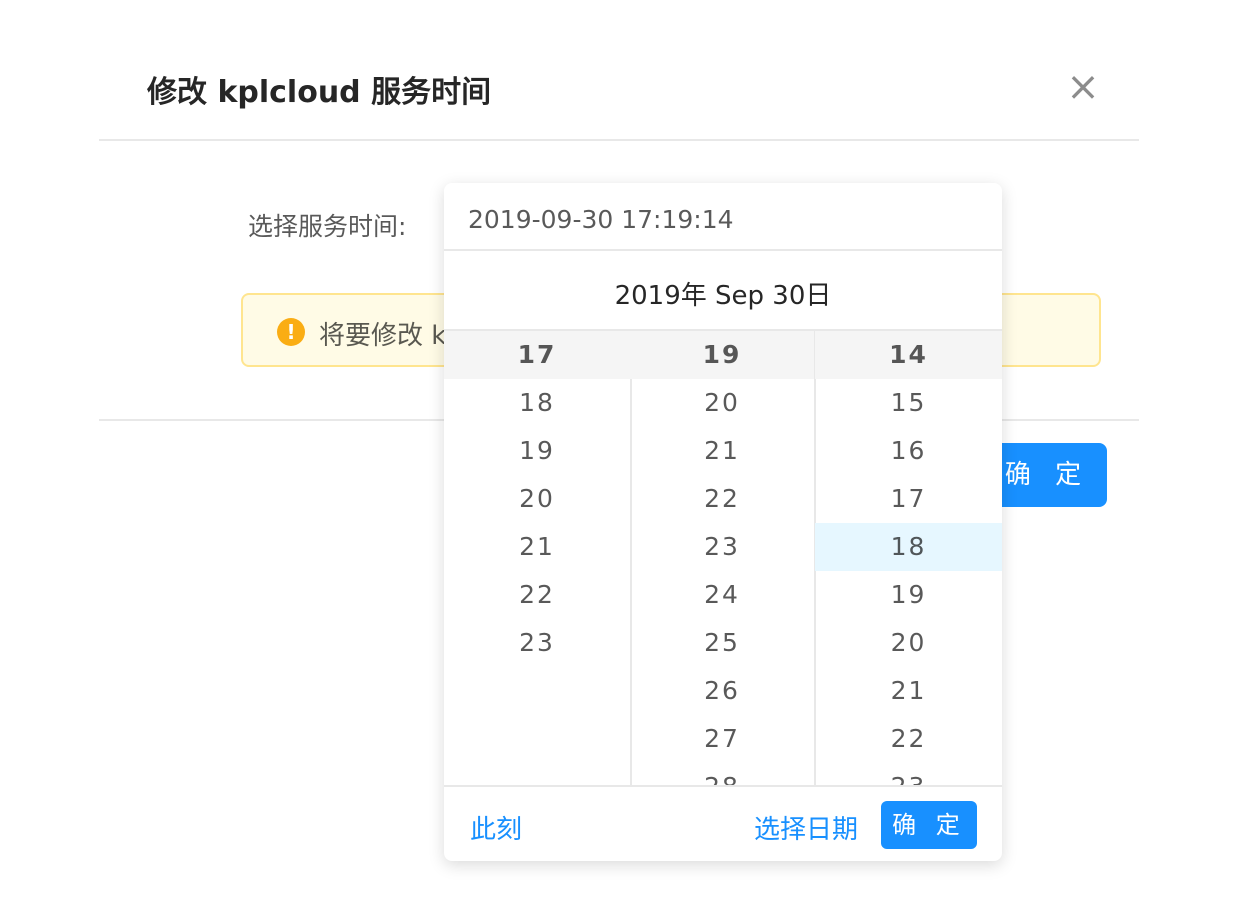  Describe the element at coordinates (723, 823) in the screenshot. I see `picker-footer: 此刻 选择日期 确 定` at that location.